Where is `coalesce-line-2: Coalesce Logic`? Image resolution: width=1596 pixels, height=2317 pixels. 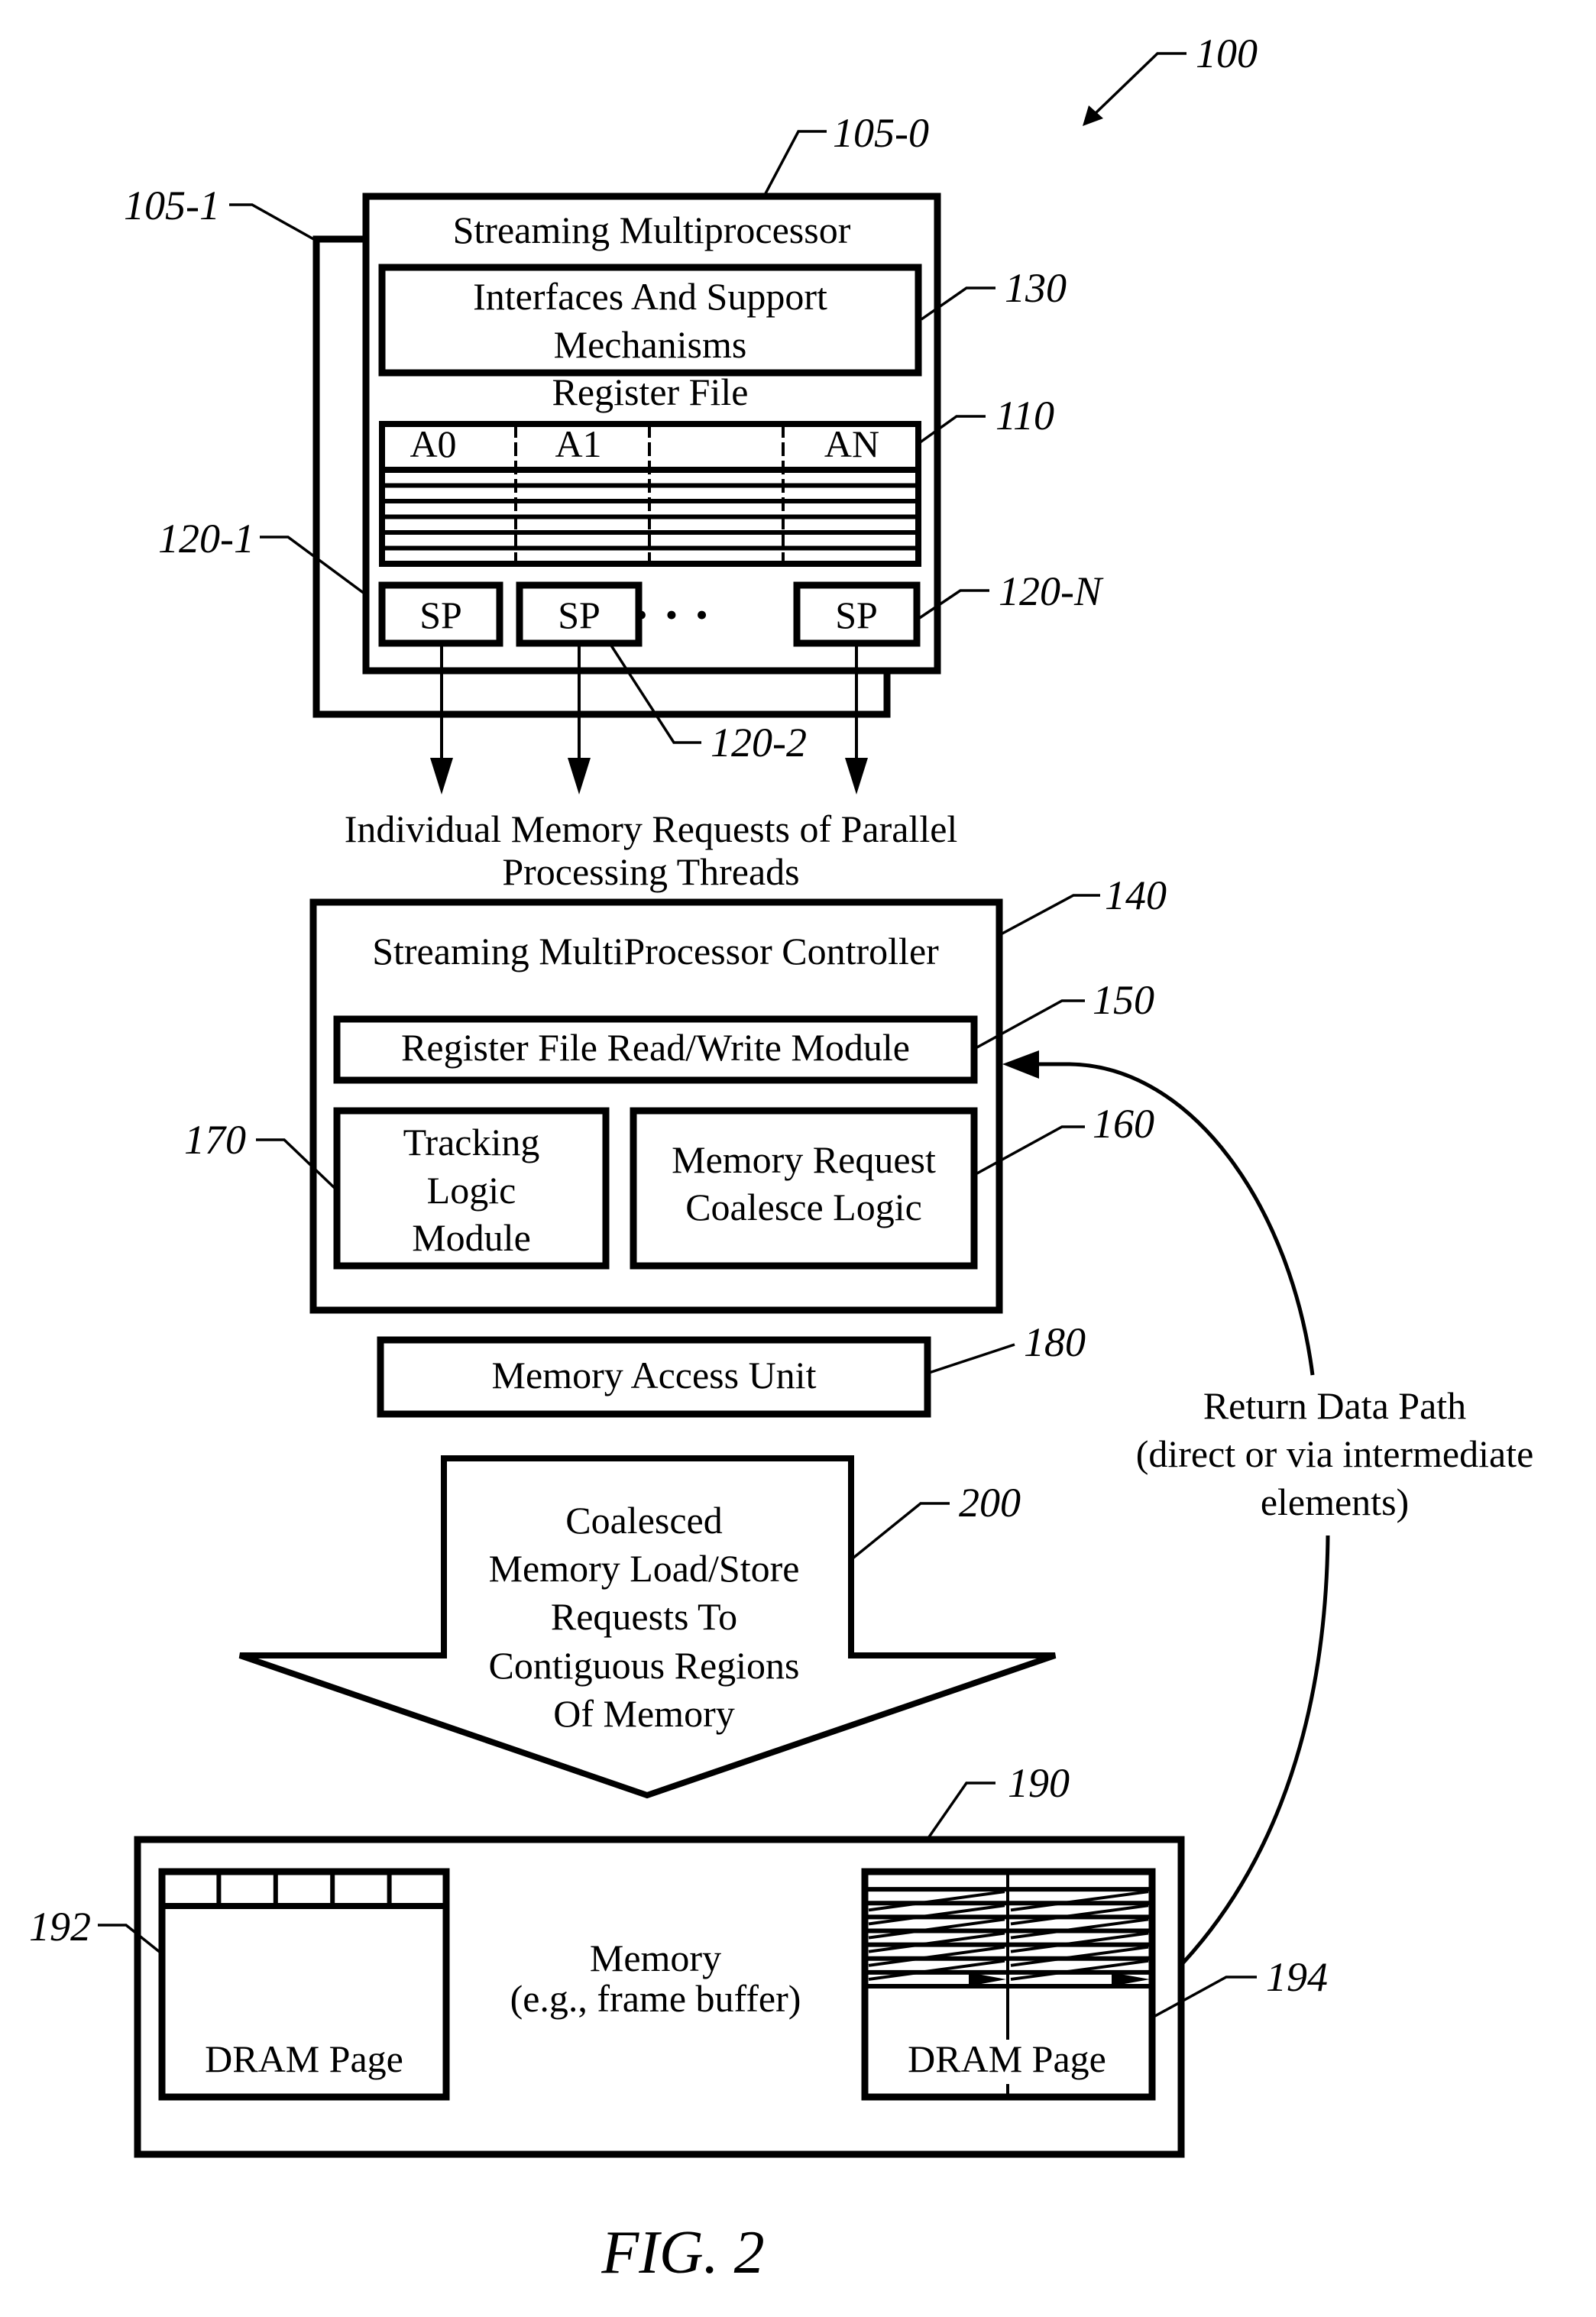 coalesce-line-2: Coalesce Logic is located at coordinates (803, 1207).